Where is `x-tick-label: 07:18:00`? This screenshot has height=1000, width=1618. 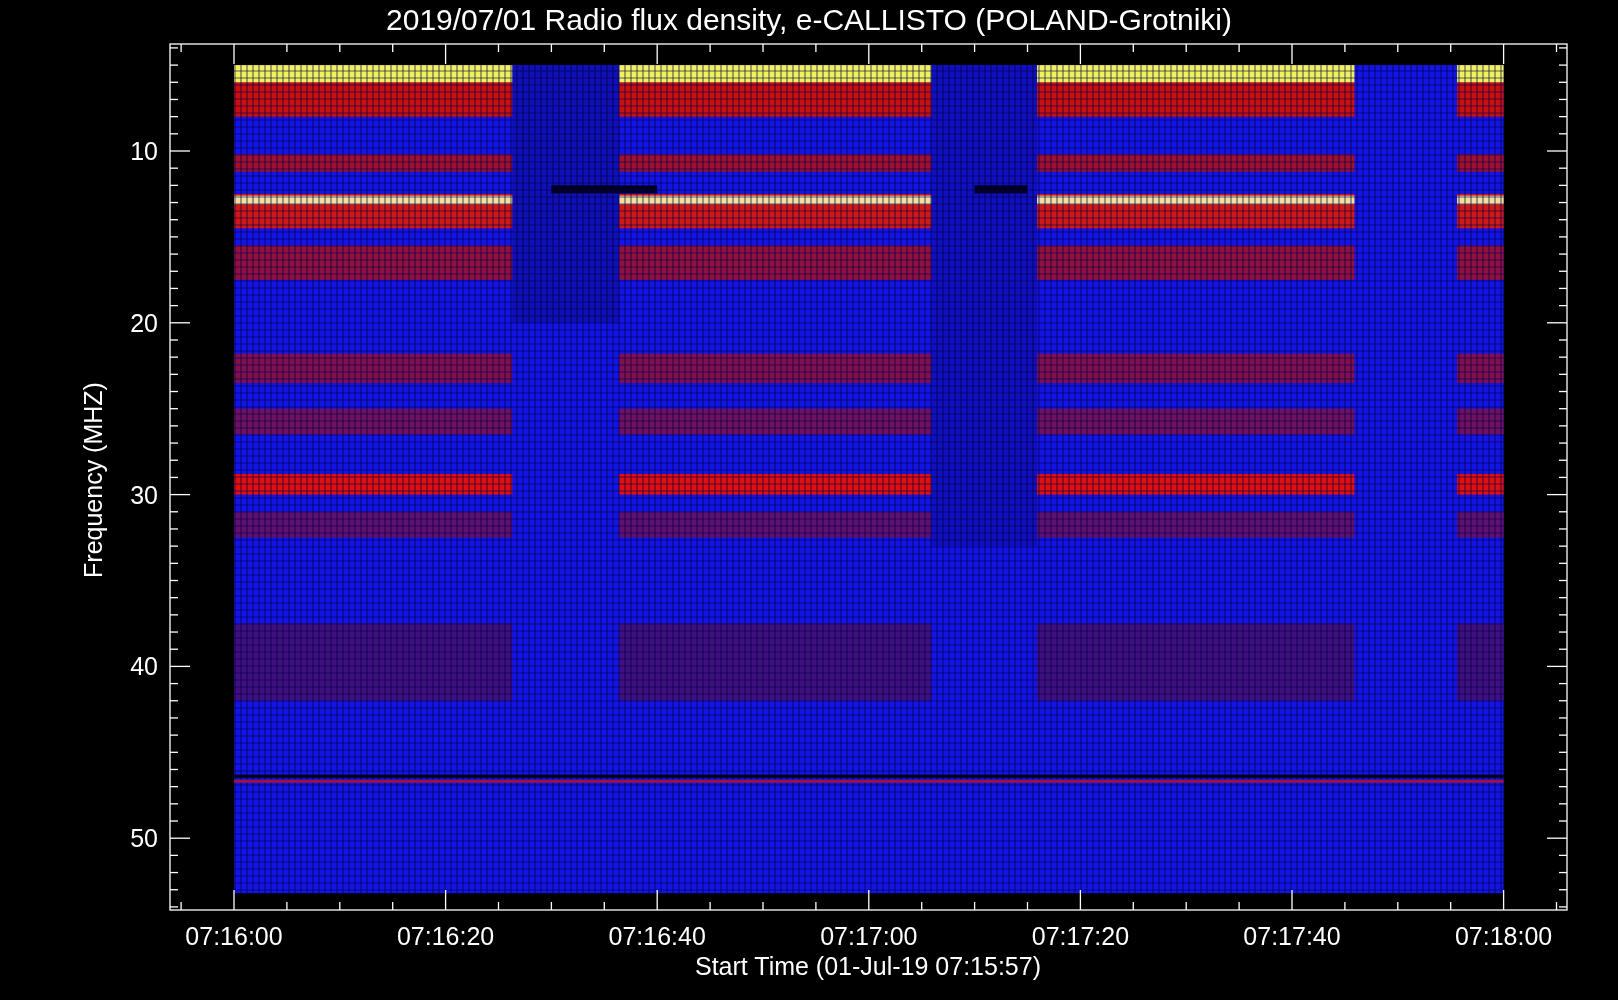 x-tick-label: 07:18:00 is located at coordinates (1503, 936).